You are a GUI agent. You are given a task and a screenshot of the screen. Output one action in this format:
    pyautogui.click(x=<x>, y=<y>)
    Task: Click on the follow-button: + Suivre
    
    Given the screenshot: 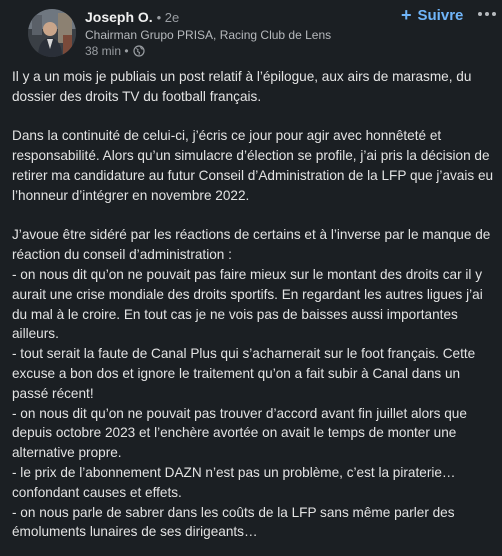 What is the action you would take?
    pyautogui.click(x=432, y=15)
    